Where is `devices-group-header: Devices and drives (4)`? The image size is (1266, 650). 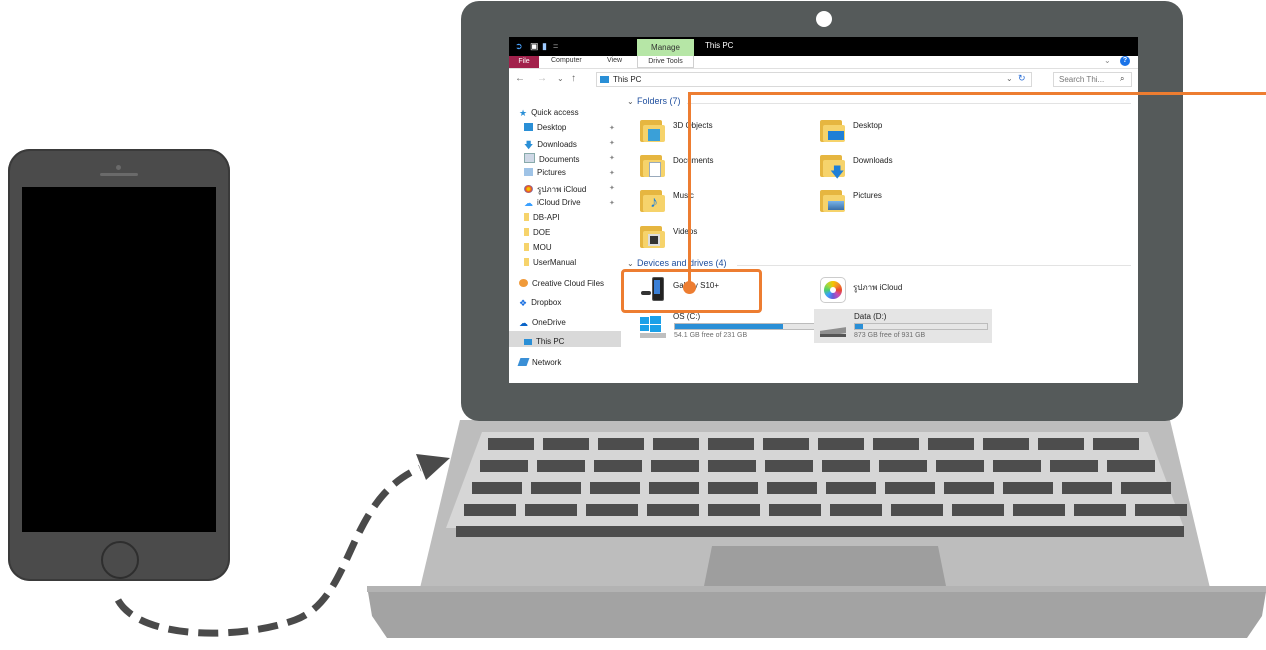 devices-group-header: Devices and drives (4) is located at coordinates (682, 263).